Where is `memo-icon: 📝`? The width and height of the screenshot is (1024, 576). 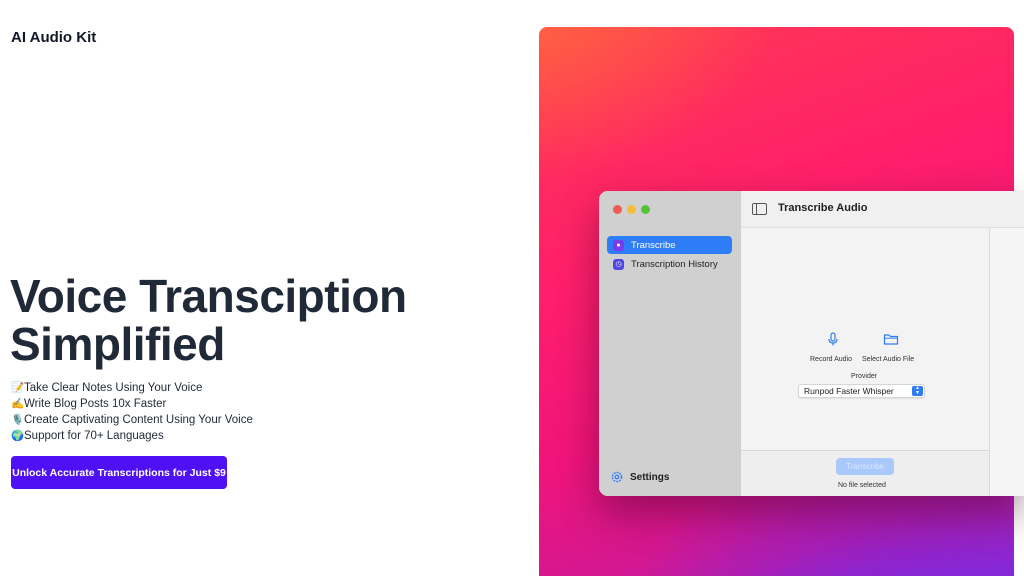
memo-icon: 📝 is located at coordinates (18, 388).